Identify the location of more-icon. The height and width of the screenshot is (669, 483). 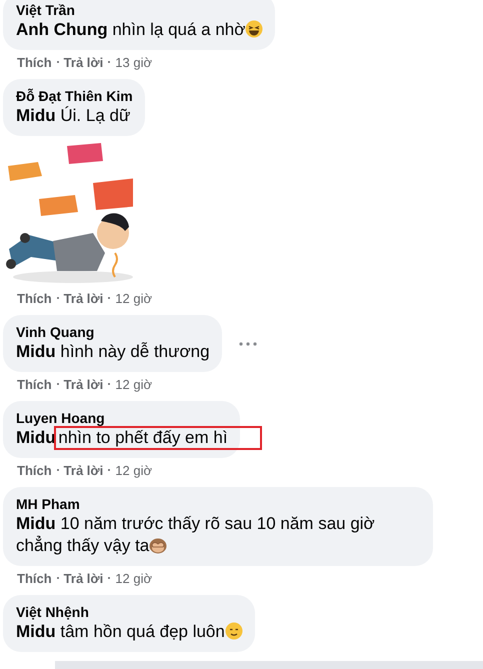
(247, 344).